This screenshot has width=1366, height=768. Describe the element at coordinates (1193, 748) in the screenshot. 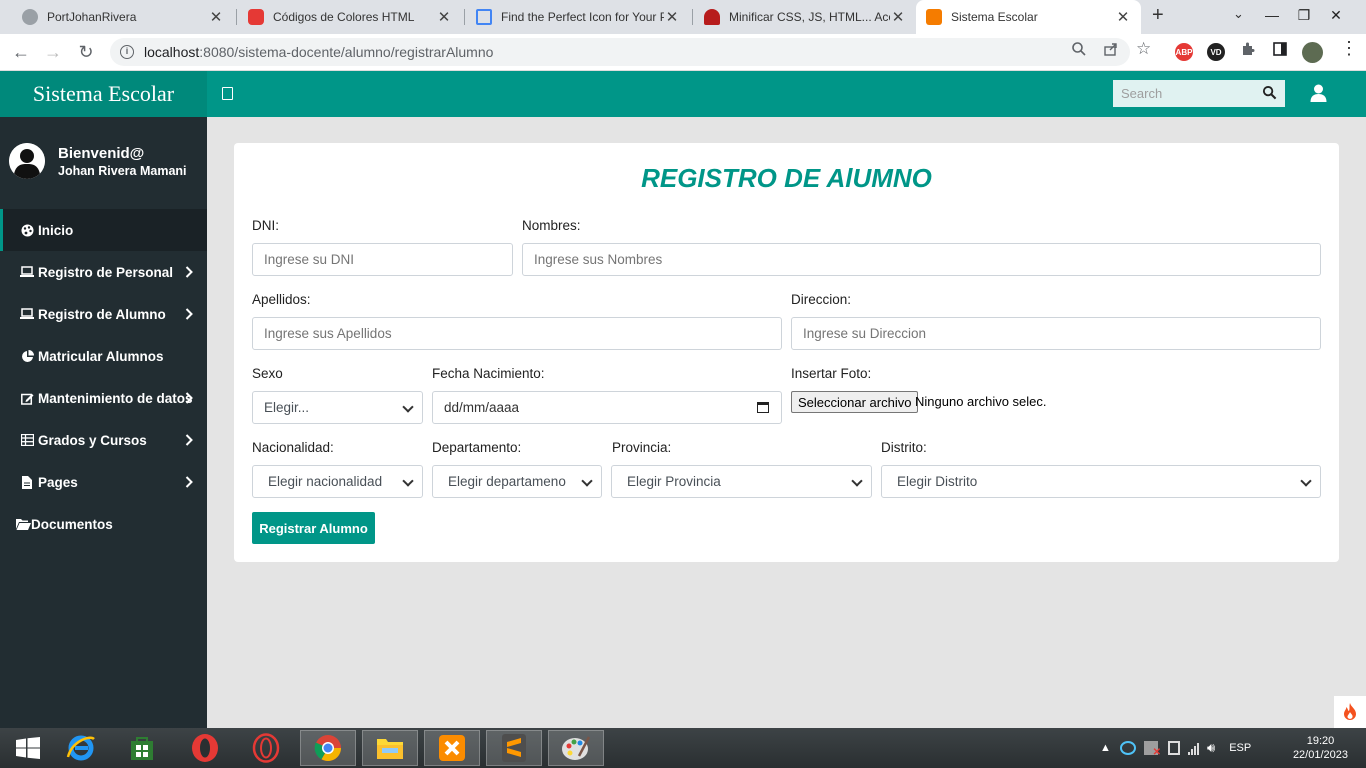

I see `signal-icon` at that location.